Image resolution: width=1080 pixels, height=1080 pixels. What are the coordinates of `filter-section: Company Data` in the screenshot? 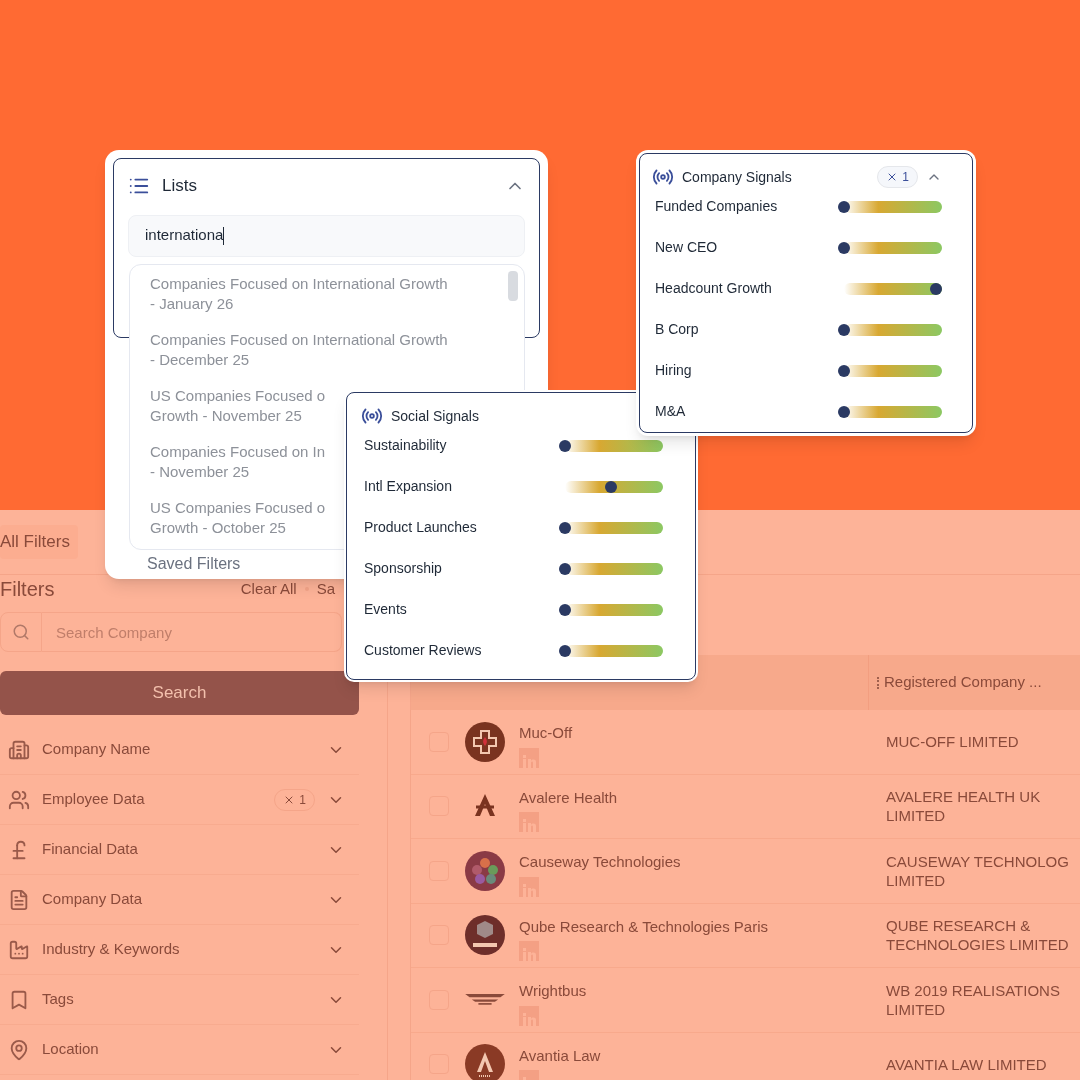 It's located at (179, 900).